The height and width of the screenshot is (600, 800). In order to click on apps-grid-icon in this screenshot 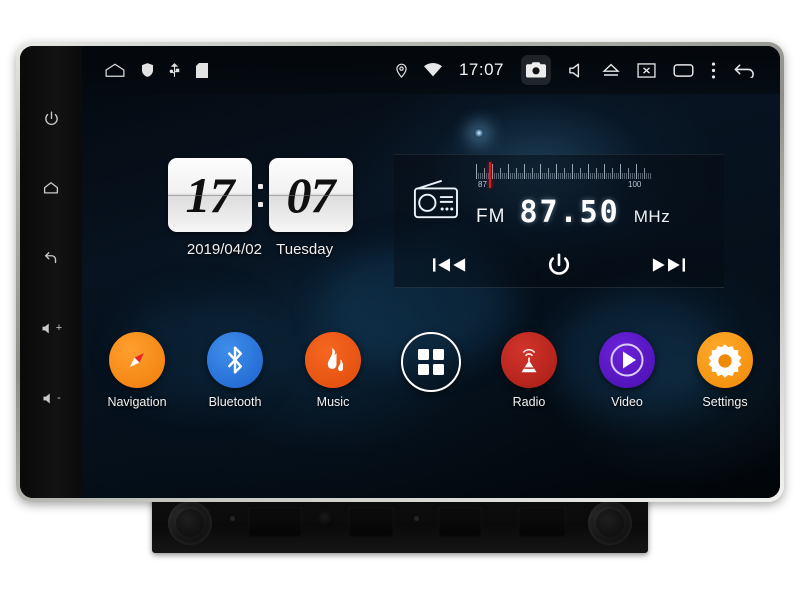, I will do `click(431, 362)`.